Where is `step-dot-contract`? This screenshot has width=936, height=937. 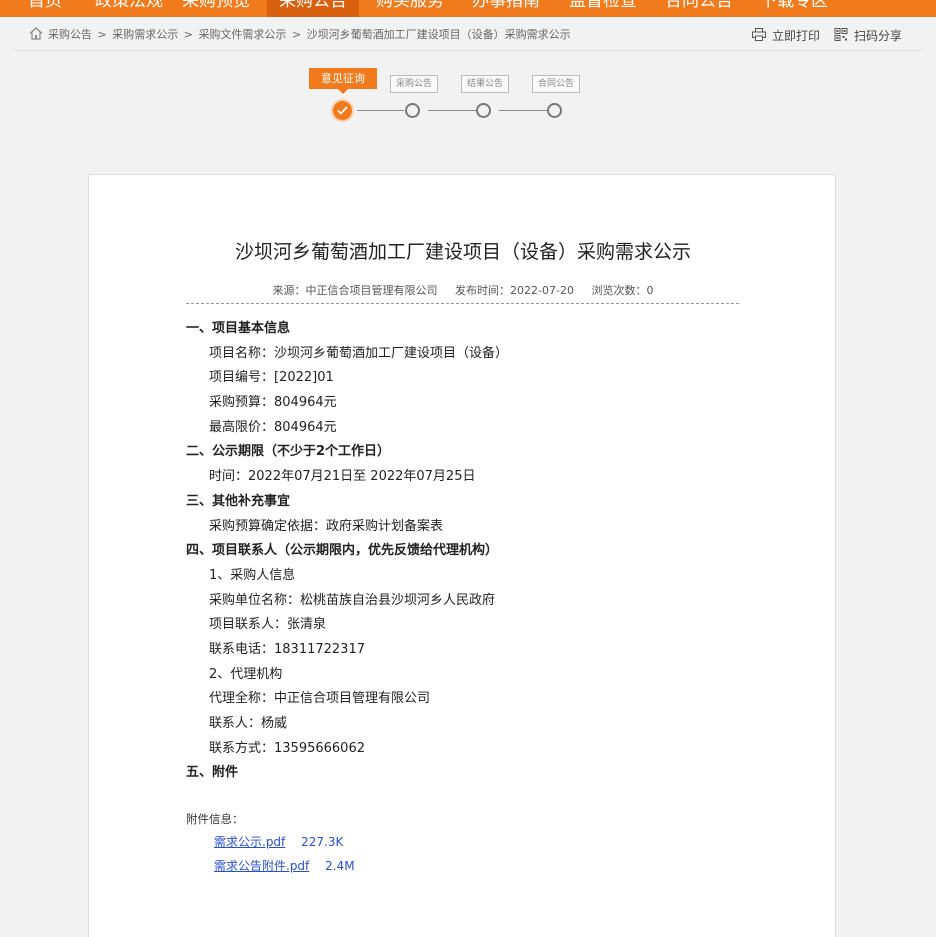
step-dot-contract is located at coordinates (554, 110).